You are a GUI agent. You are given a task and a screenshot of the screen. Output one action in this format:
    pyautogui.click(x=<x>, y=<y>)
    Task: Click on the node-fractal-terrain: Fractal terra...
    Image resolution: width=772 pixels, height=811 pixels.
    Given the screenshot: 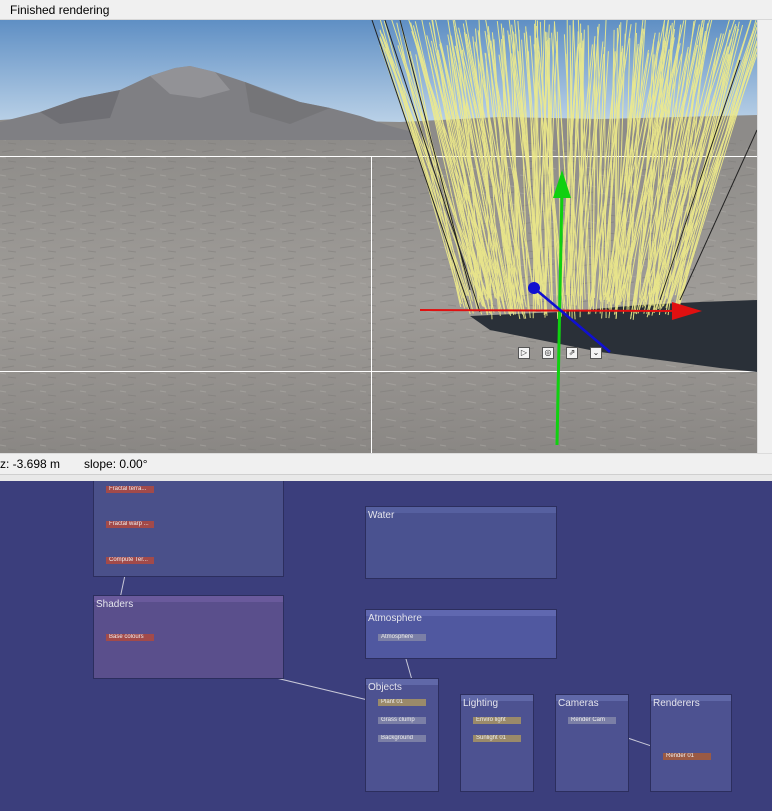 What is the action you would take?
    pyautogui.click(x=130, y=489)
    